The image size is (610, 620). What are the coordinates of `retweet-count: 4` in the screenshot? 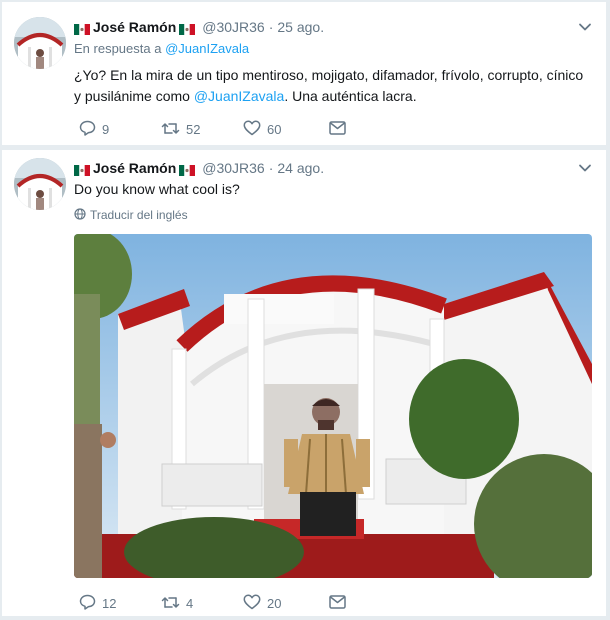 It's located at (190, 603).